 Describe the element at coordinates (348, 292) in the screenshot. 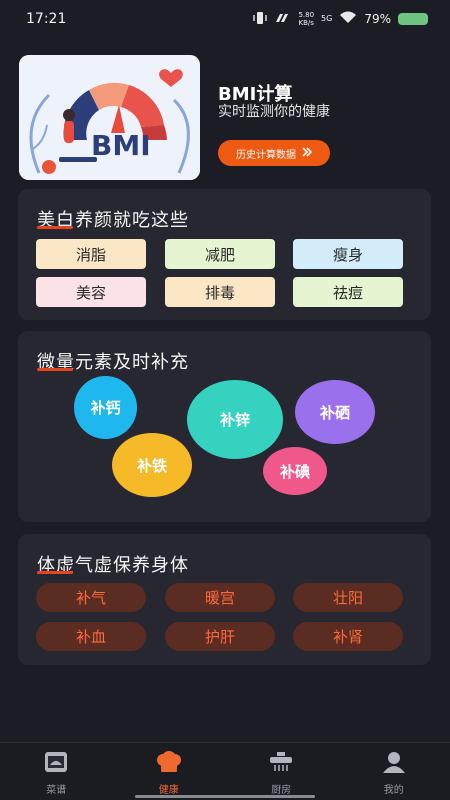

I see `tag-acne: 祛痘` at that location.